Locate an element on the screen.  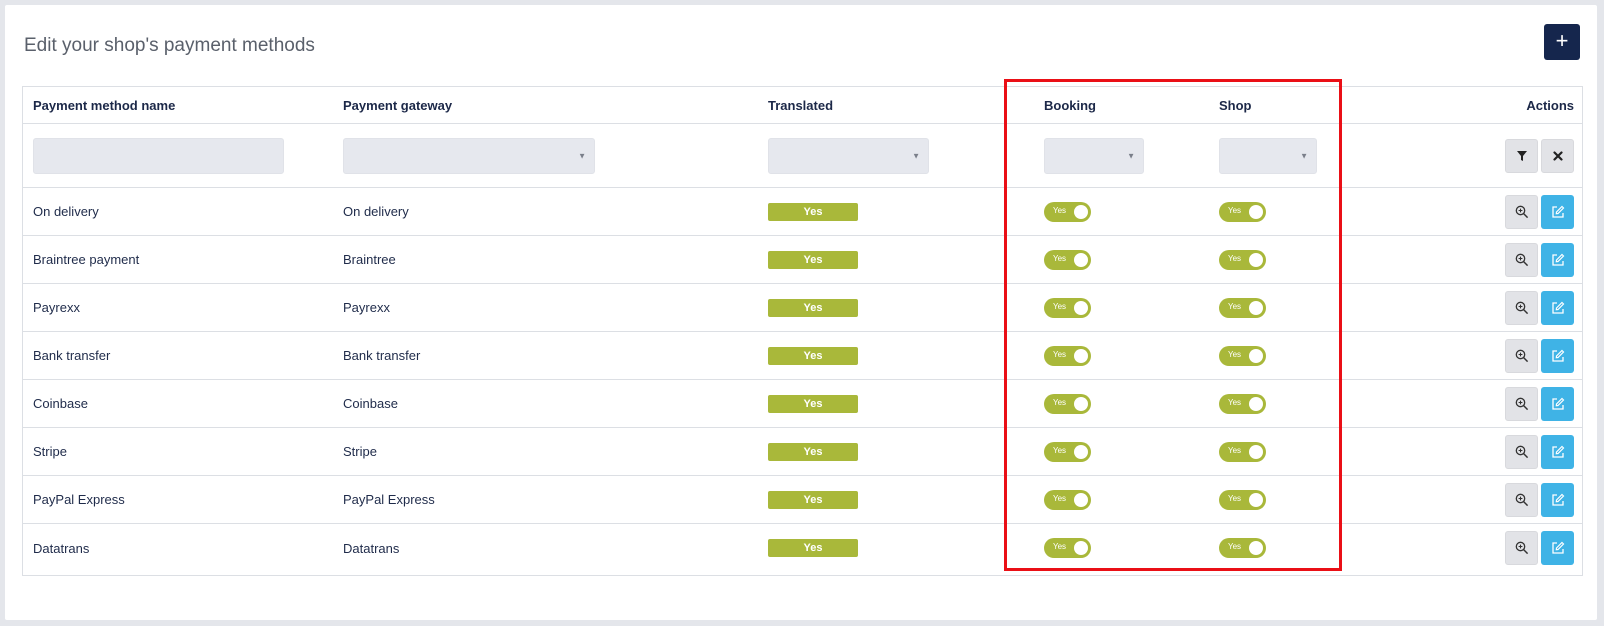
name-filter-input is located at coordinates (158, 155).